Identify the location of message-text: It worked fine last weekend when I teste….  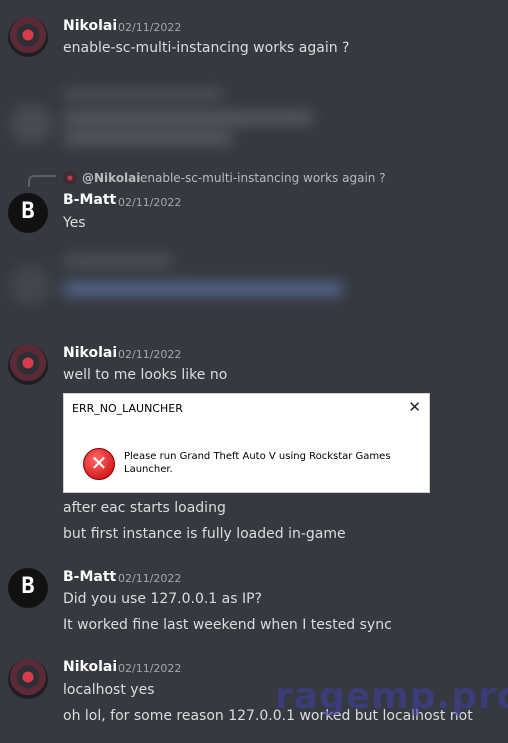
(227, 625).